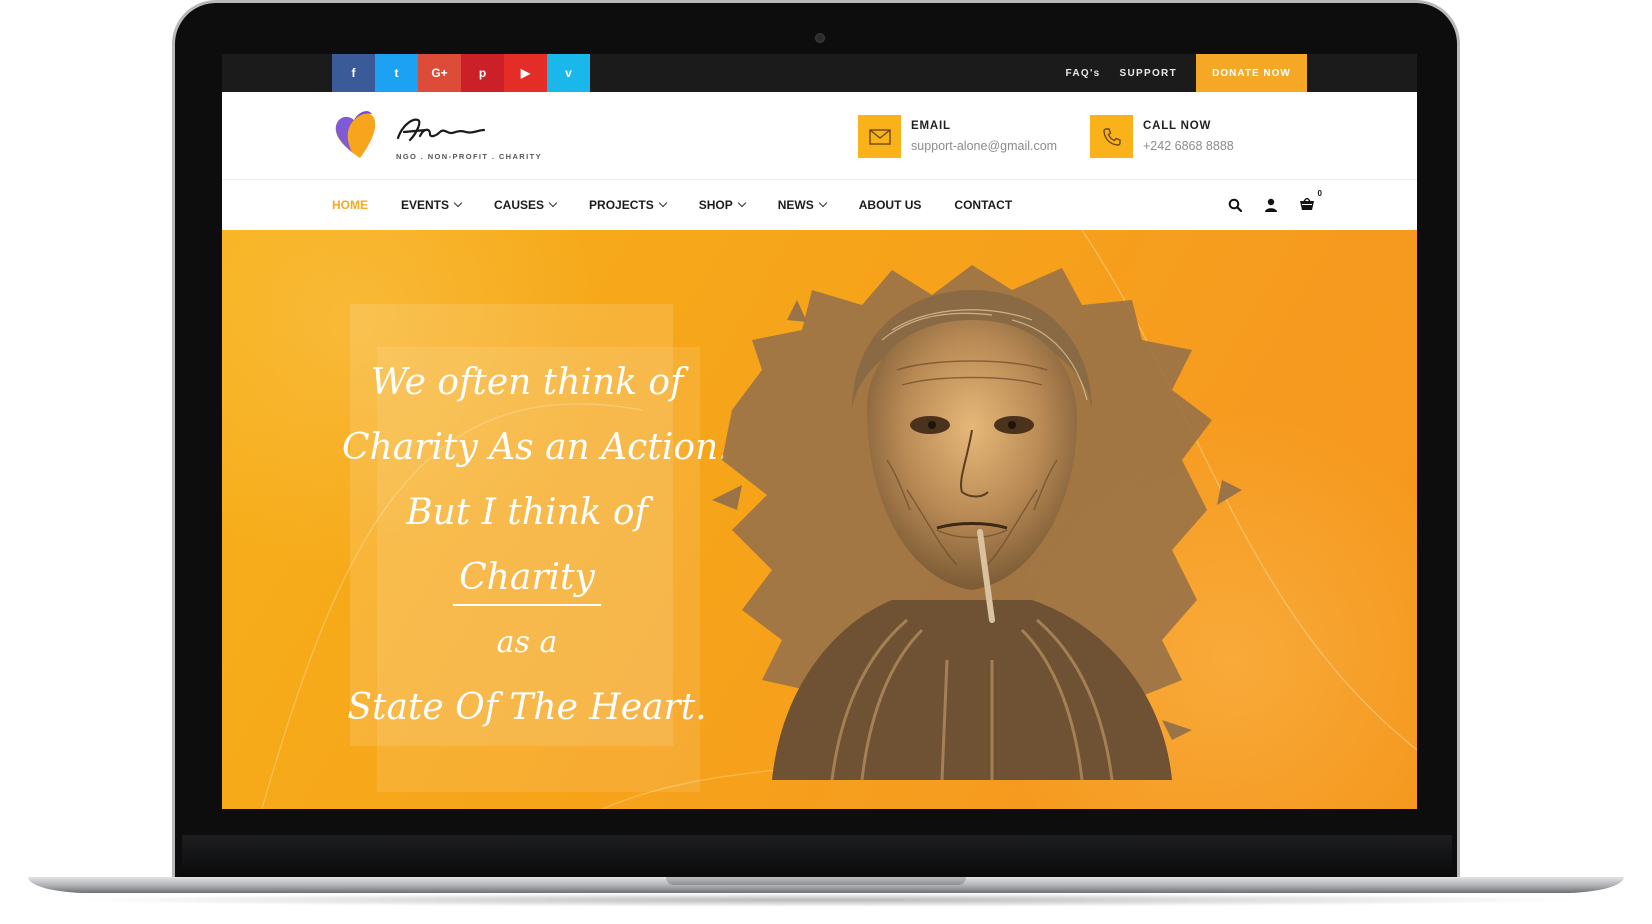  I want to click on email-title: EMAIL, so click(931, 126).